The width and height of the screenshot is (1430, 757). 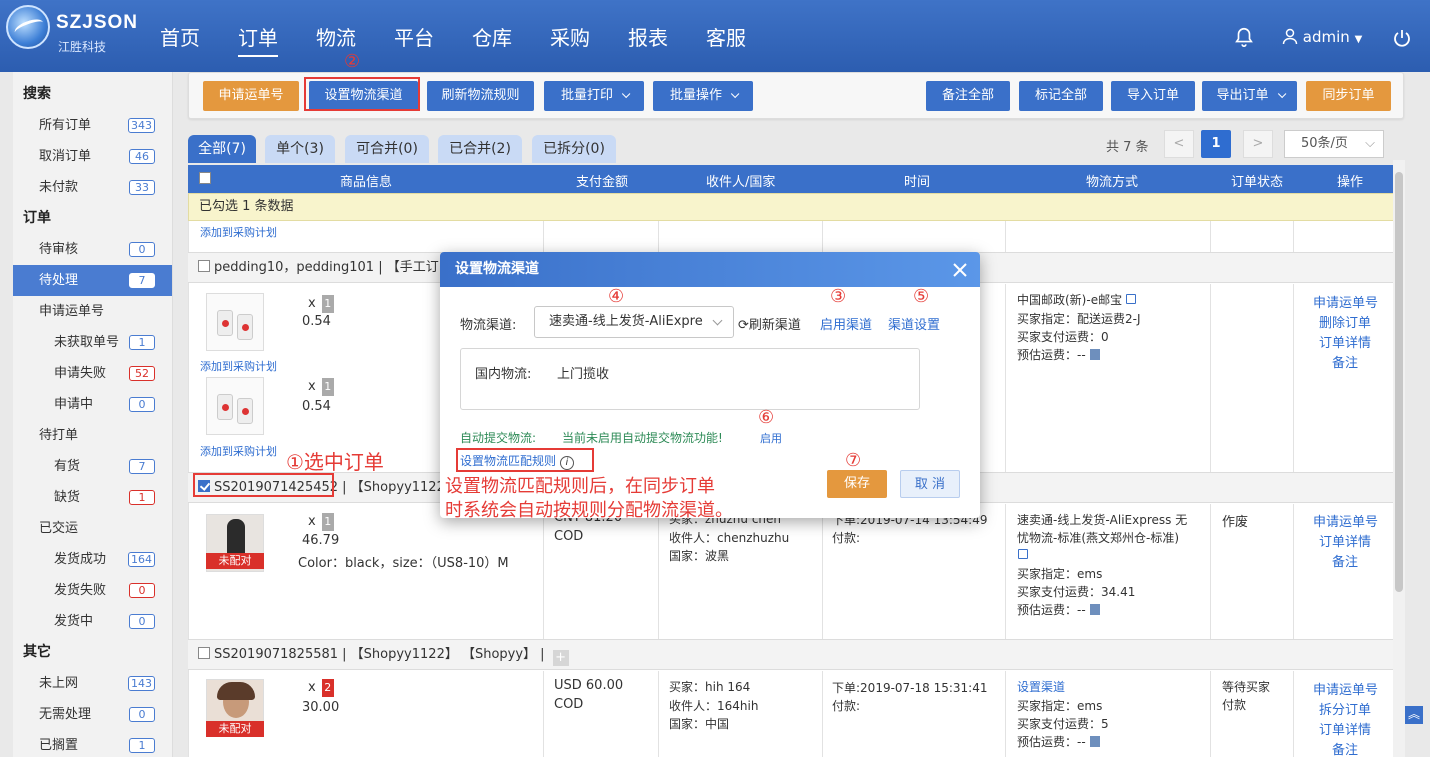 What do you see at coordinates (222, 149) in the screenshot?
I see `tab-all: 全部(7)` at bounding box center [222, 149].